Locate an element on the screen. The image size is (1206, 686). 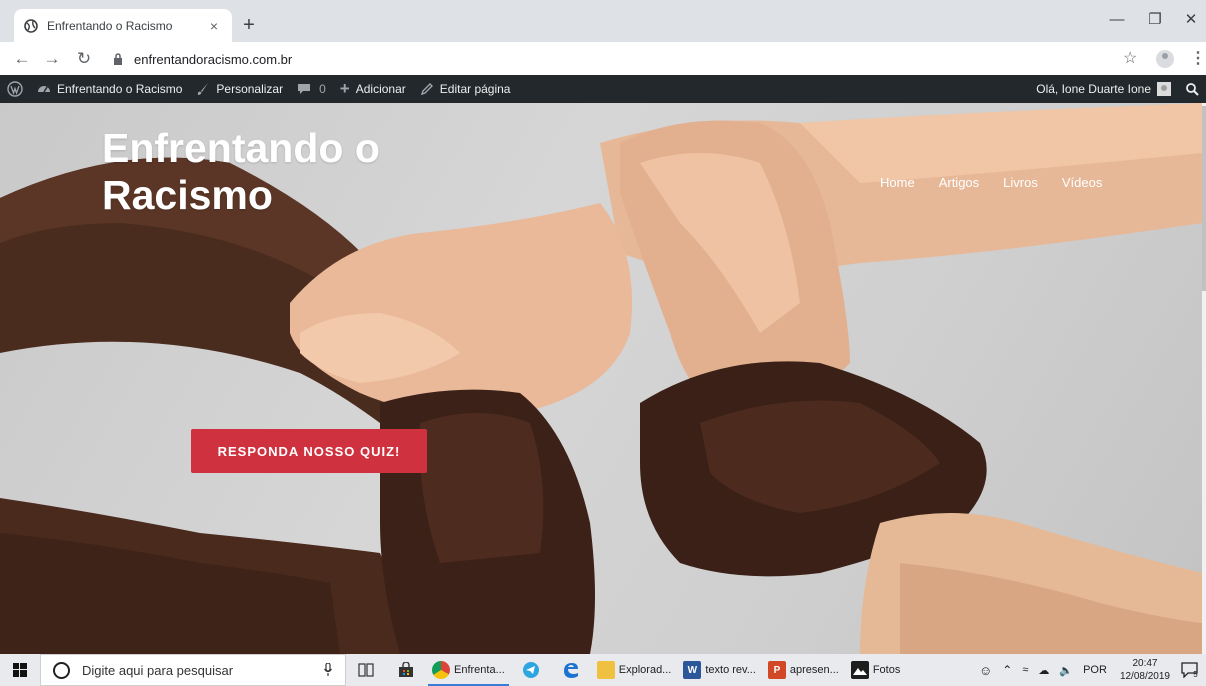
microphone-icon is located at coordinates (328, 670).